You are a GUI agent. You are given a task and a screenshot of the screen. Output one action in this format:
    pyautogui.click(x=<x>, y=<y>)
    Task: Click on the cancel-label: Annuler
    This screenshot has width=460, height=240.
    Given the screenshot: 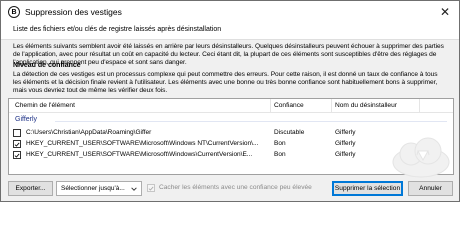 What is the action you would take?
    pyautogui.click(x=430, y=188)
    